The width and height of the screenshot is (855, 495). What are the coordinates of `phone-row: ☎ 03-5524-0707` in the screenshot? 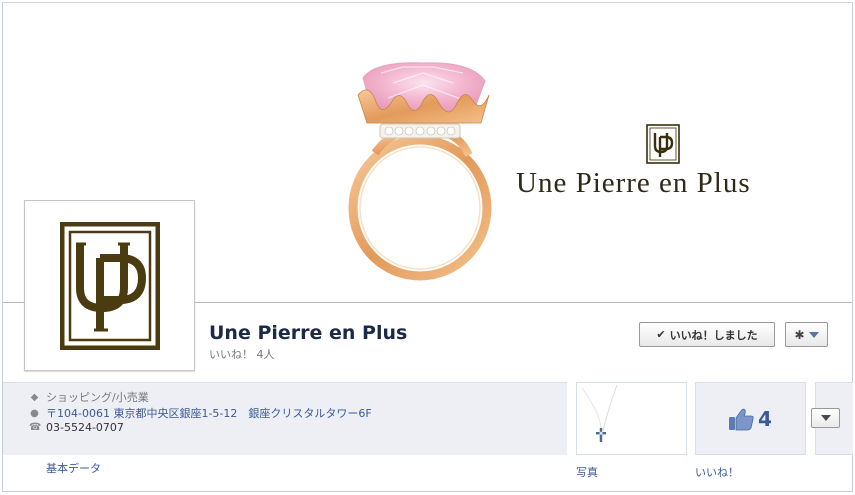 It's located at (76, 427).